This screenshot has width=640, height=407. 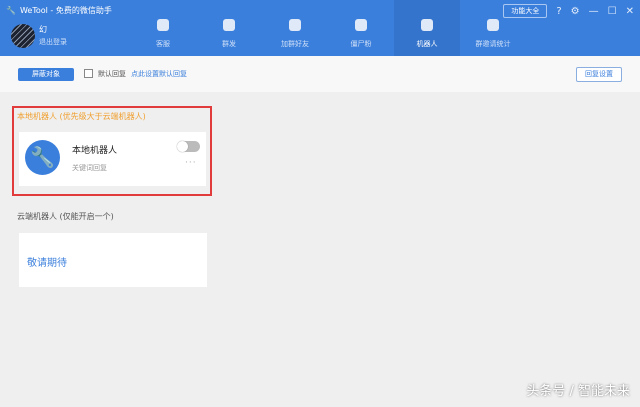 I want to click on coming-soon-text: 敬请期待, so click(x=47, y=263).